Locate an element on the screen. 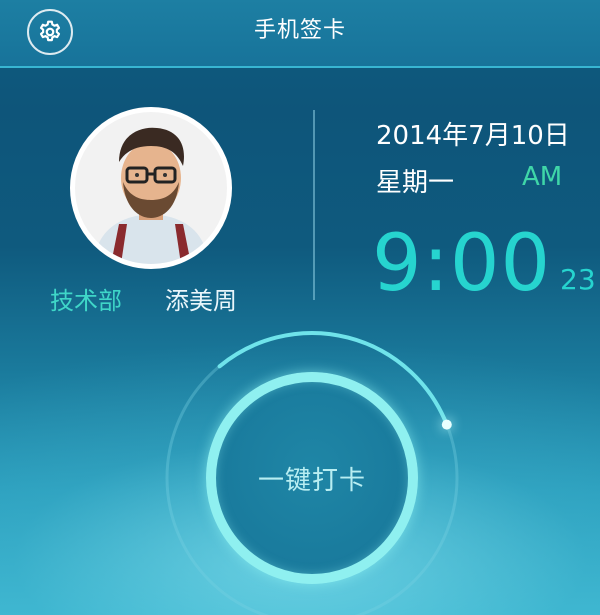 This screenshot has width=600, height=615. one-click-checkin-button: 一键打卡 is located at coordinates (312, 478).